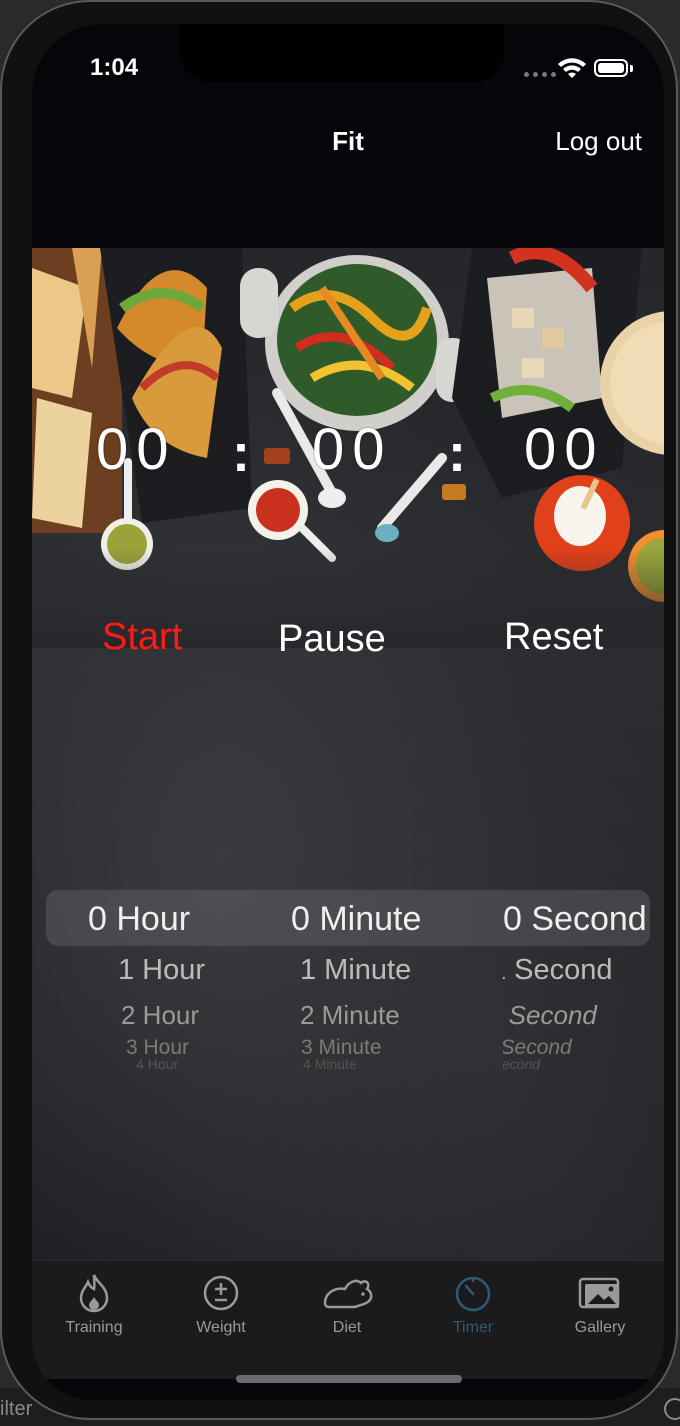  Describe the element at coordinates (139, 919) in the screenshot. I see `picker-item: 0 Hour` at that location.